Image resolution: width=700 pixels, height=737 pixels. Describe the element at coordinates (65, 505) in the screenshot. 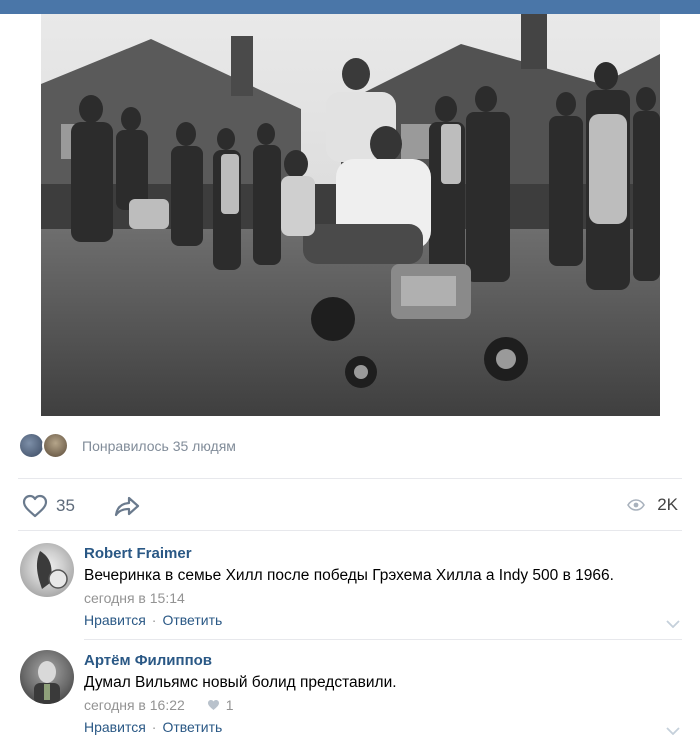

I see `like-count: 35` at that location.